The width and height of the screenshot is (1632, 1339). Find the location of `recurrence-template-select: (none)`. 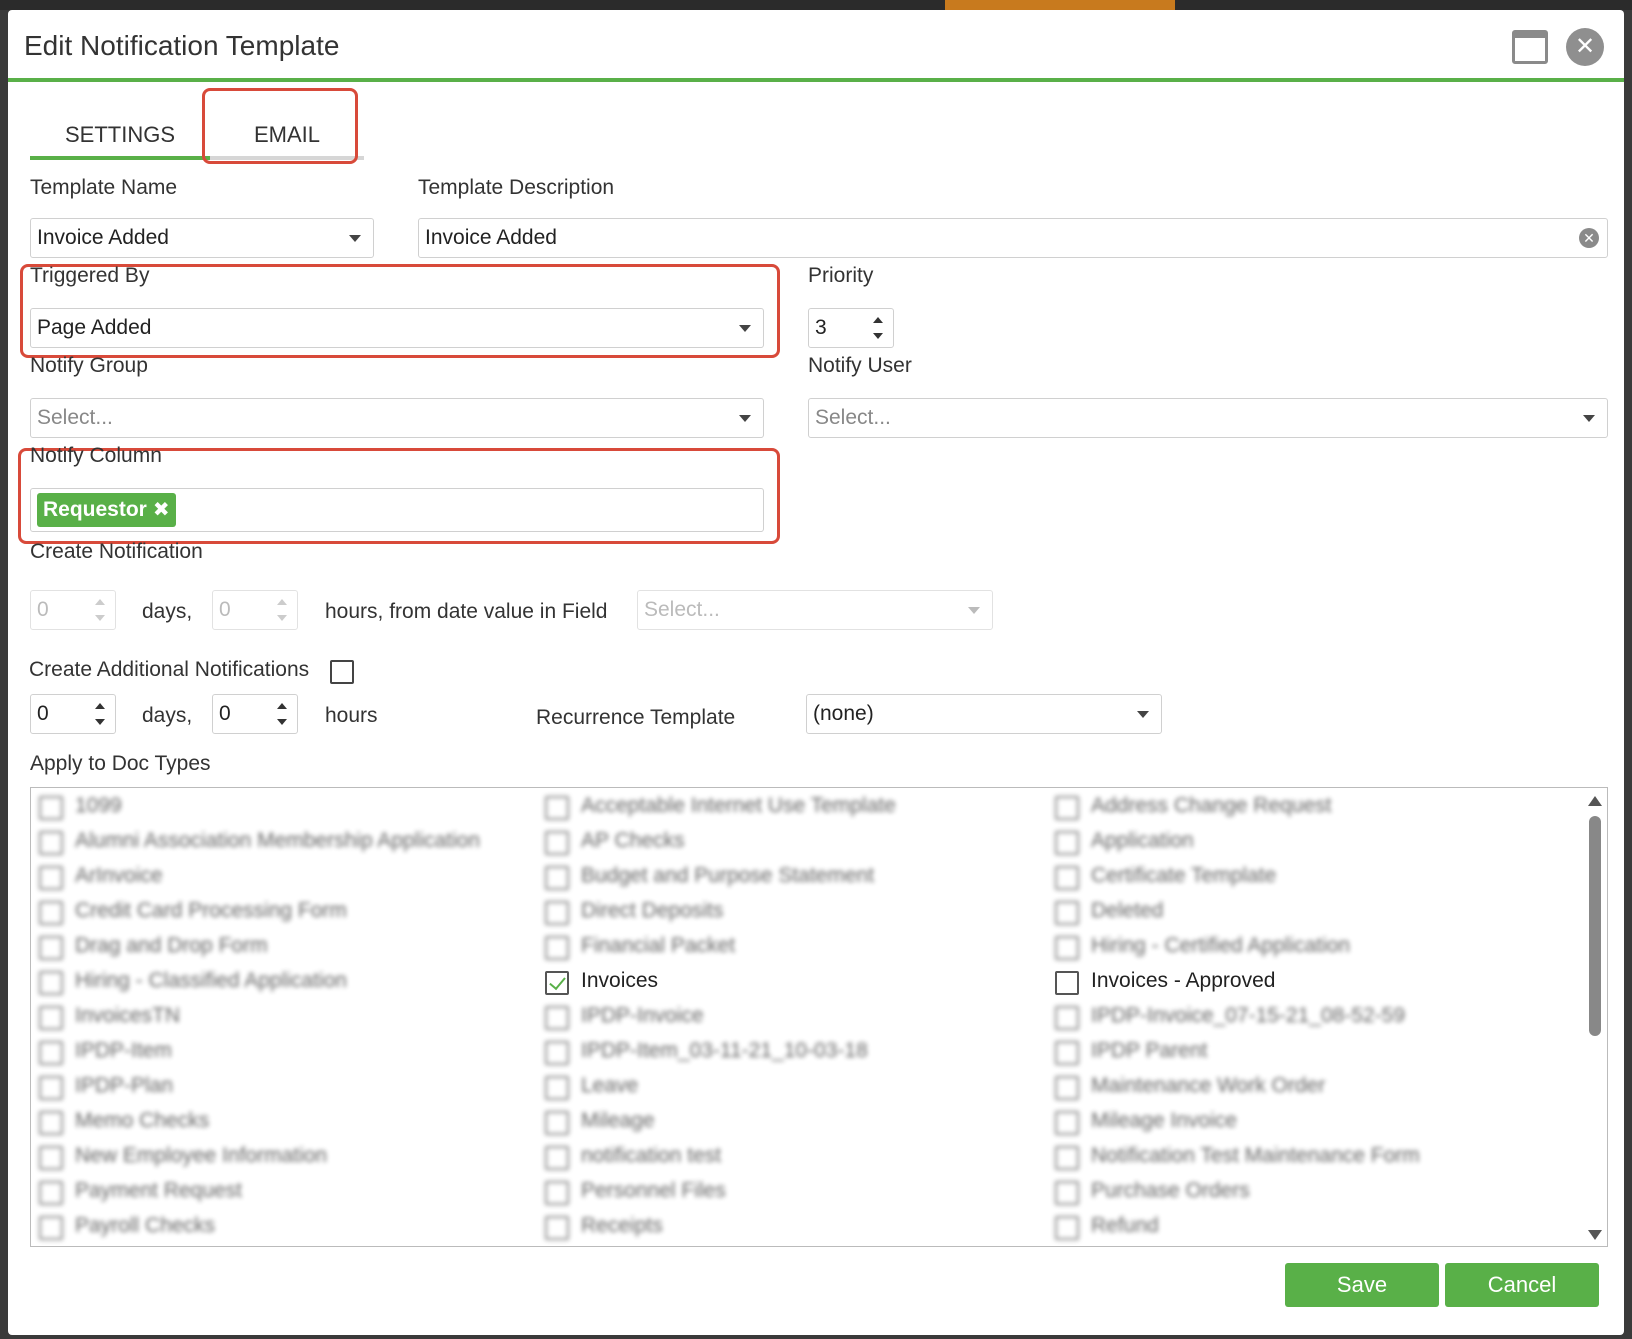

recurrence-template-select: (none) is located at coordinates (984, 714).